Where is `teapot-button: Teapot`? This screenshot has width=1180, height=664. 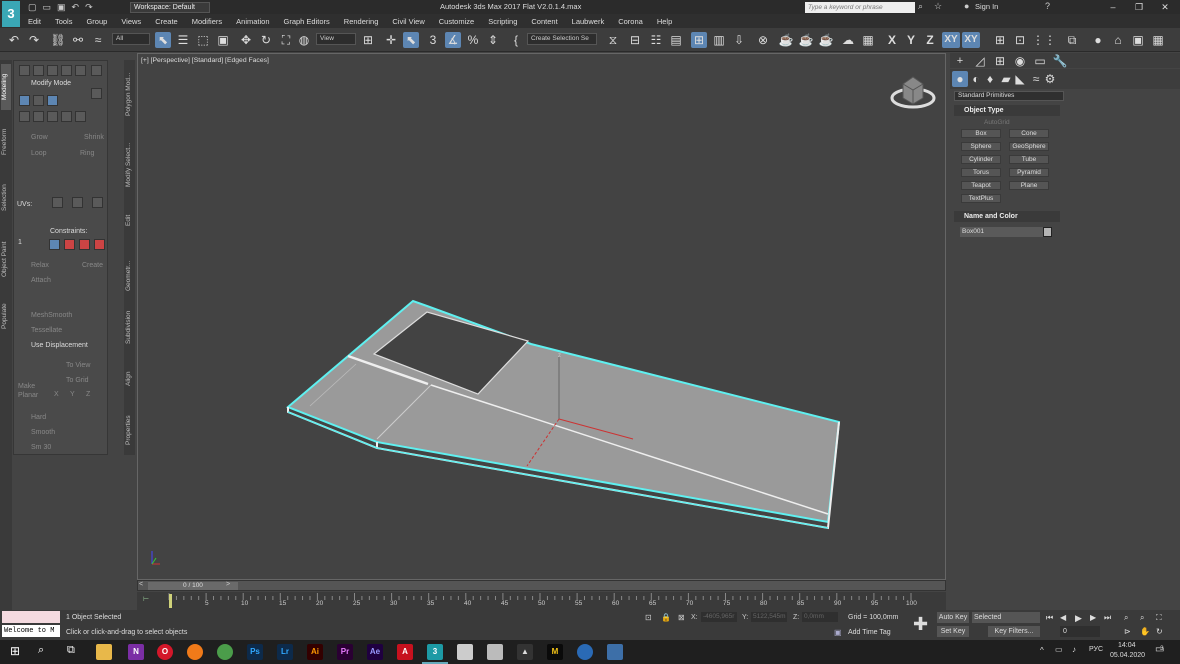
teapot-button: Teapot is located at coordinates (981, 185).